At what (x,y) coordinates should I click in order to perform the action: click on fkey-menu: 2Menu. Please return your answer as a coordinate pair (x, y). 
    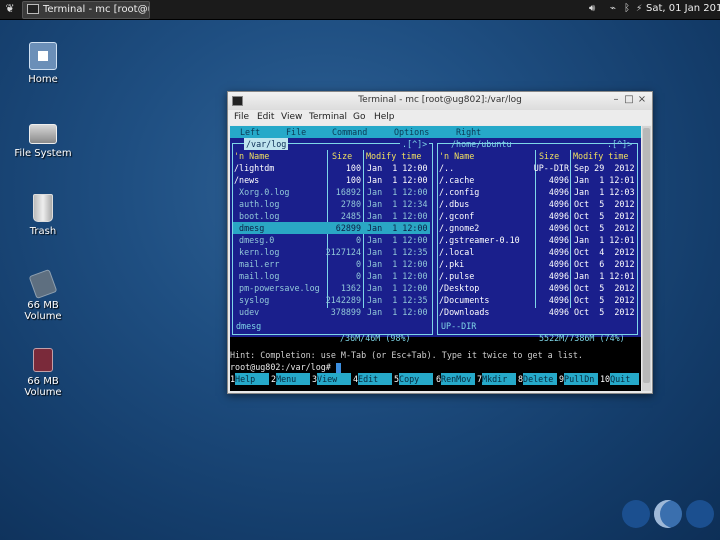
    Looking at the image, I should click on (291, 379).